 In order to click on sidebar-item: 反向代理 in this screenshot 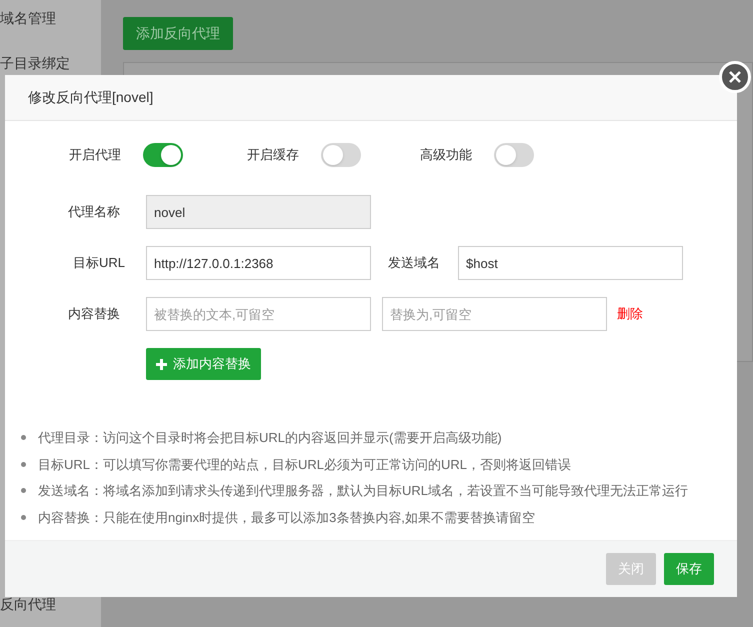, I will do `click(28, 604)`.